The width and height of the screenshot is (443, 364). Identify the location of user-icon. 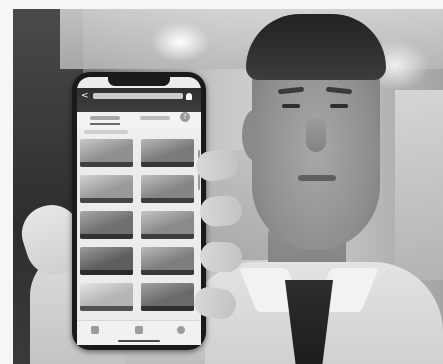
(181, 330).